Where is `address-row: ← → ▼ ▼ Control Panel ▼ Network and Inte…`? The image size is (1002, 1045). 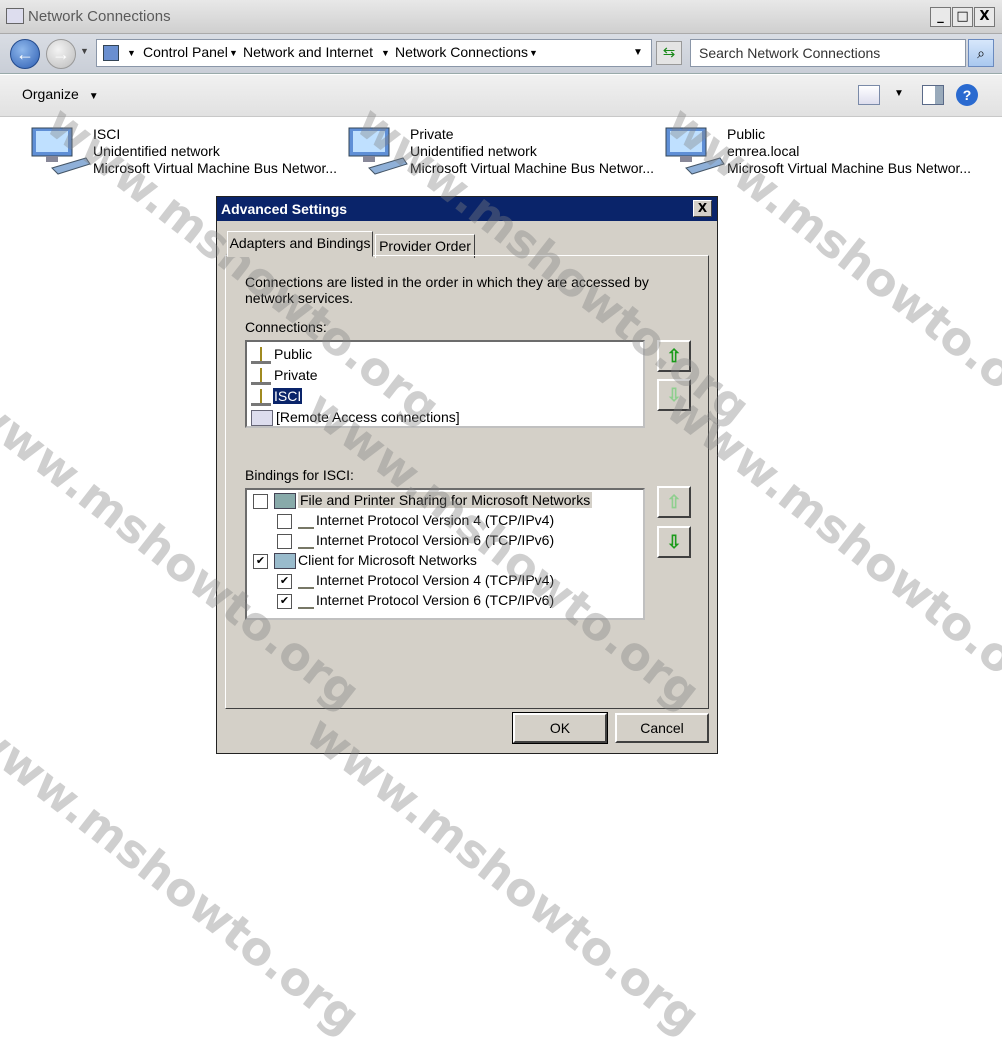 address-row: ← → ▼ ▼ Control Panel ▼ Network and Inte… is located at coordinates (501, 54).